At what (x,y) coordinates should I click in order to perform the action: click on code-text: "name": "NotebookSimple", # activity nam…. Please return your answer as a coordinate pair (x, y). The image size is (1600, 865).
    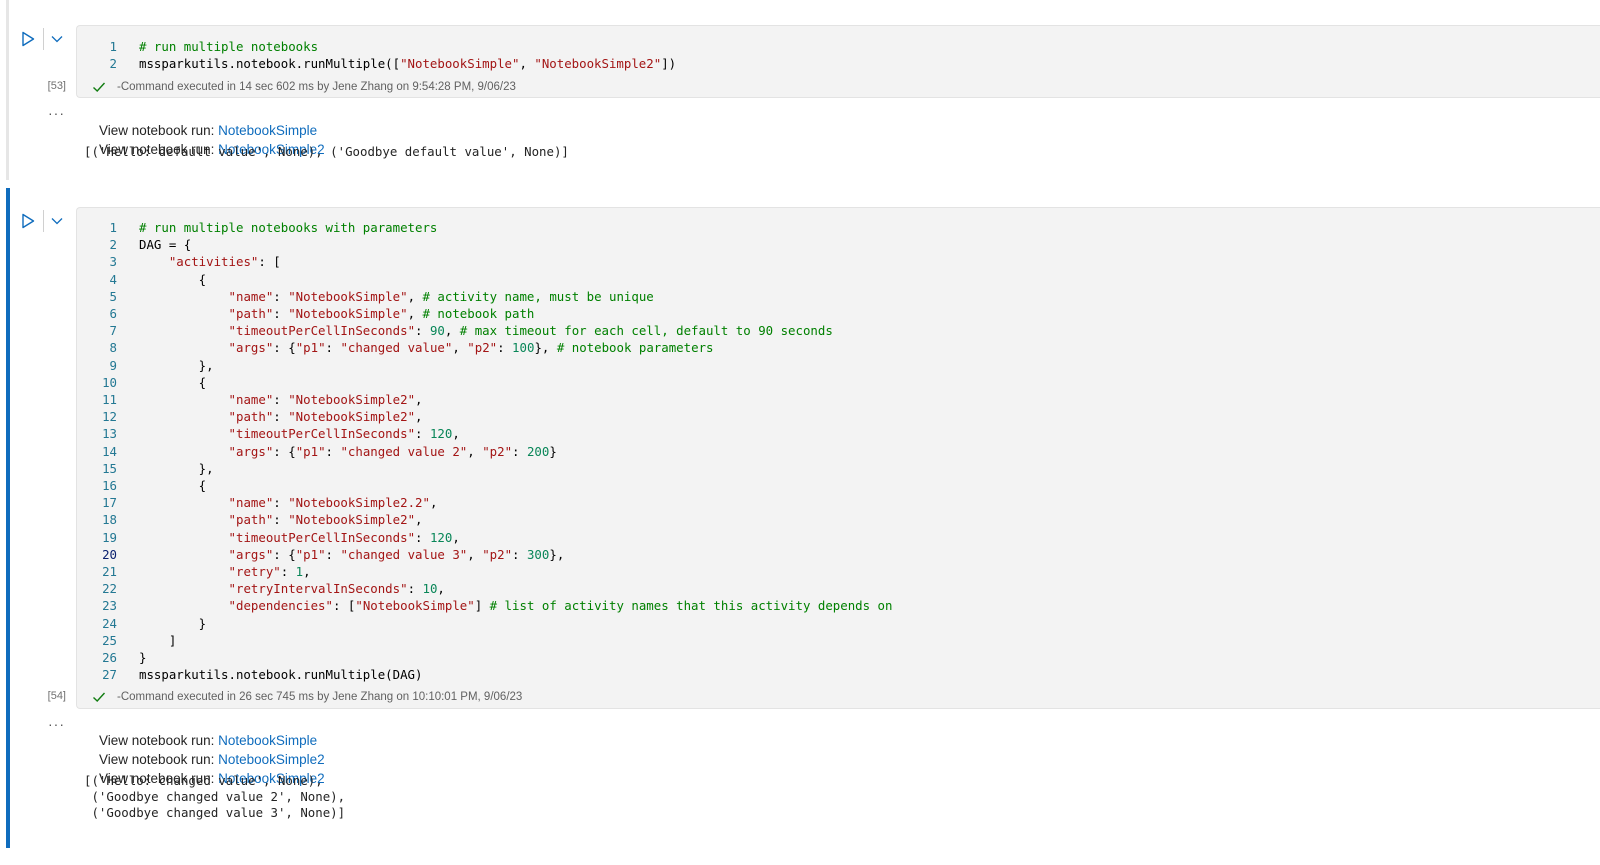
    Looking at the image, I should click on (441, 296).